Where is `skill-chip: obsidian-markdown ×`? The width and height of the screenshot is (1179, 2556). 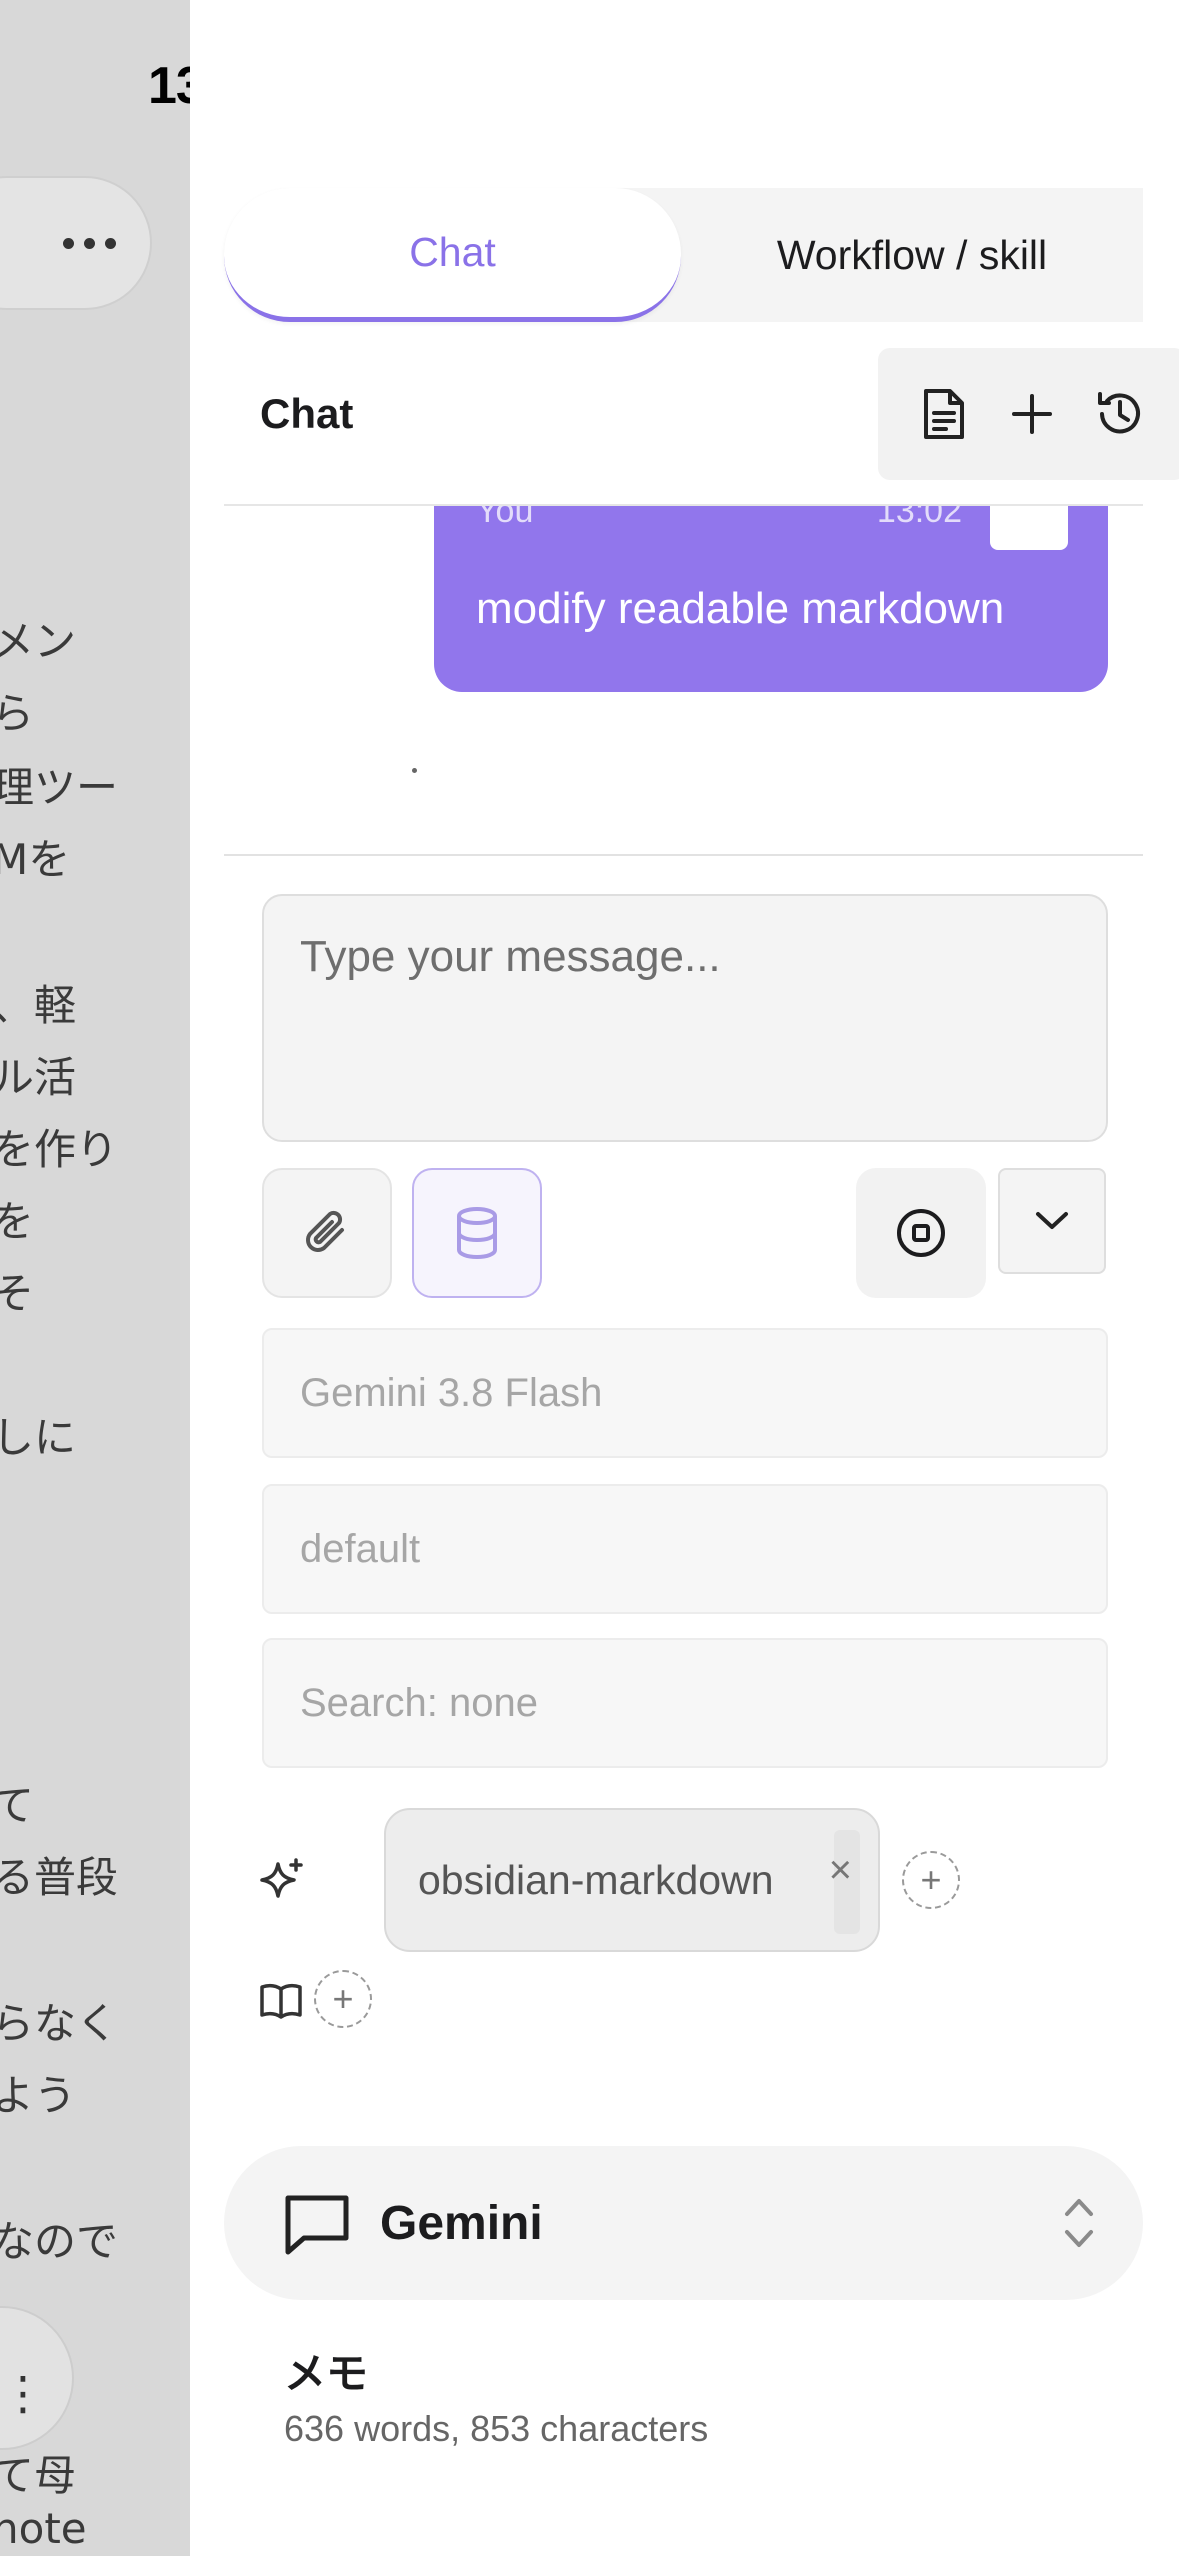 skill-chip: obsidian-markdown × is located at coordinates (632, 1880).